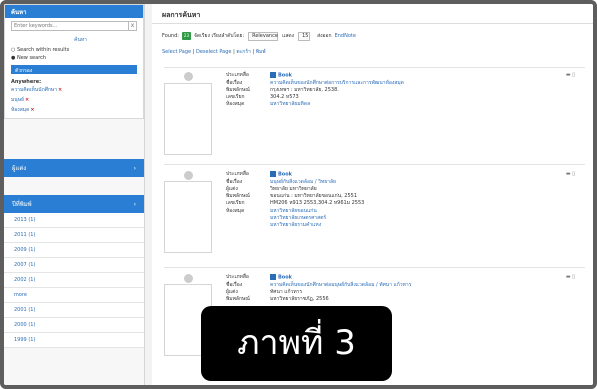 Image resolution: width=597 pixels, height=389 pixels. What do you see at coordinates (20, 110) in the screenshot?
I see `keyword-label: ห้องสมุด` at bounding box center [20, 110].